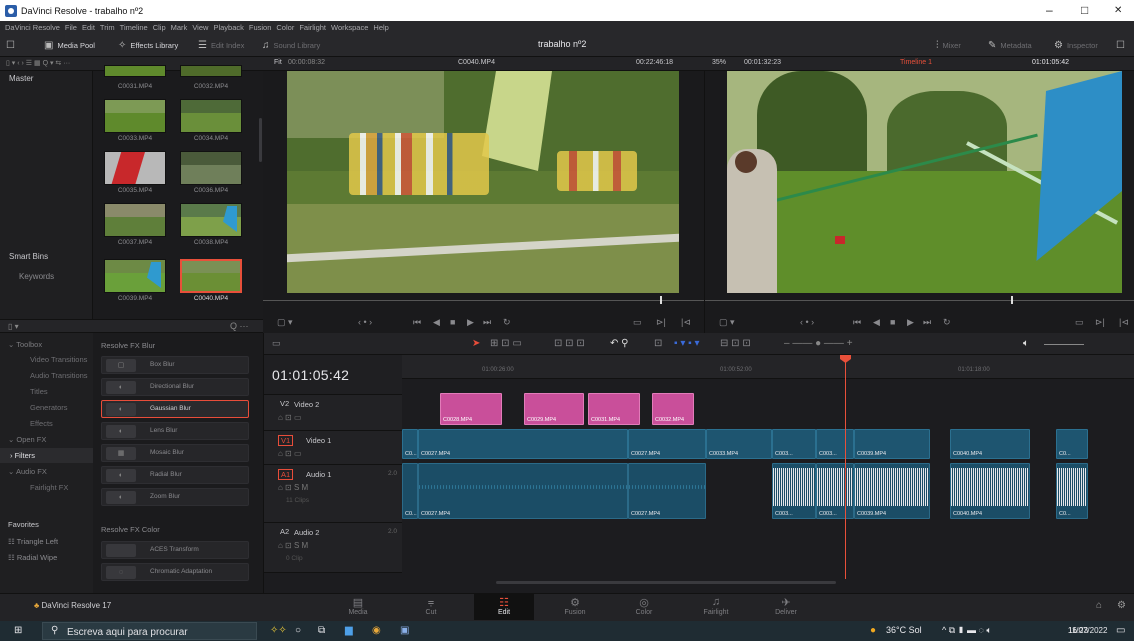 The image size is (1134, 641). I want to click on mixer-button: ⫶ Mixer, so click(948, 45).